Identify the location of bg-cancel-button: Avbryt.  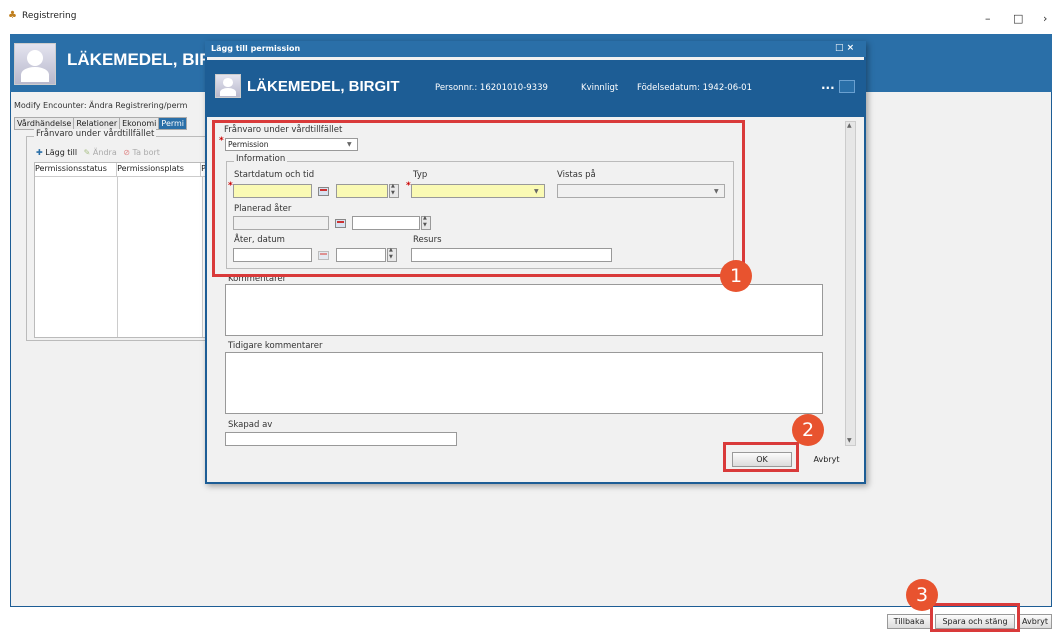
(1035, 621).